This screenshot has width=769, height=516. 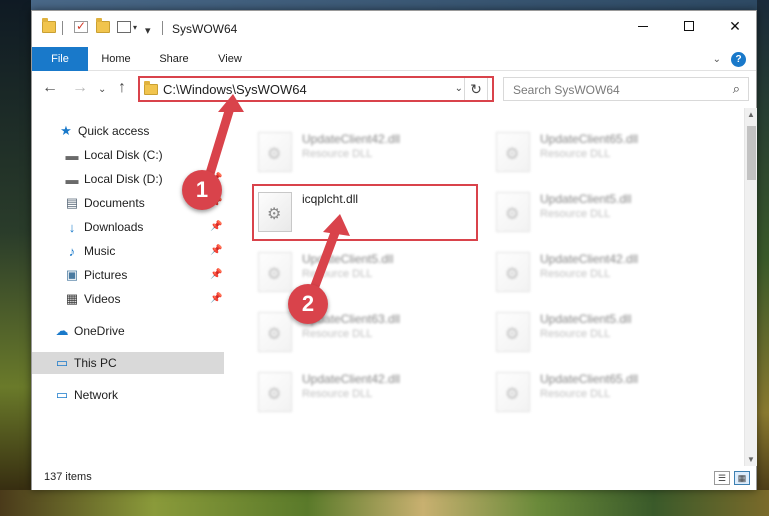 I want to click on search-icon: ⌕, so click(x=736, y=89).